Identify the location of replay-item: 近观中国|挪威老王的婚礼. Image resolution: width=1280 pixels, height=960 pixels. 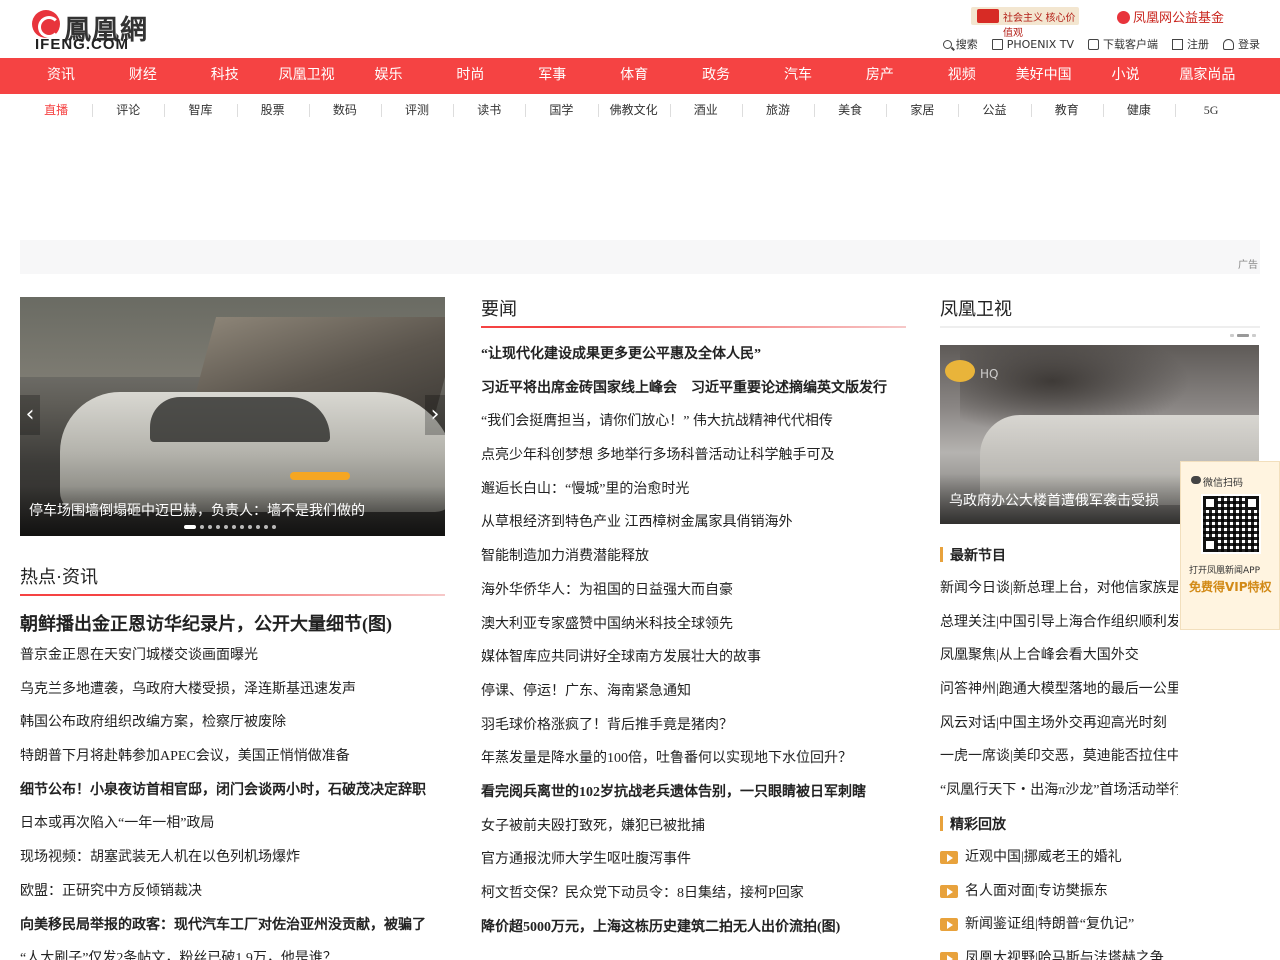
(1100, 865).